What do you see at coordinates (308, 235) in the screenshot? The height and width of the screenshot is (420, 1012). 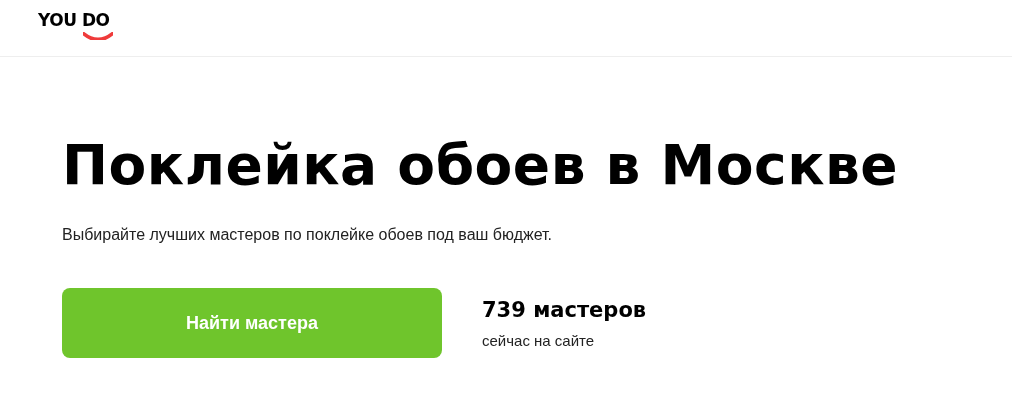 I see `page-subtitle: Выбирайте лучших мастеров по поклейке обоев под ваш бюджет.` at bounding box center [308, 235].